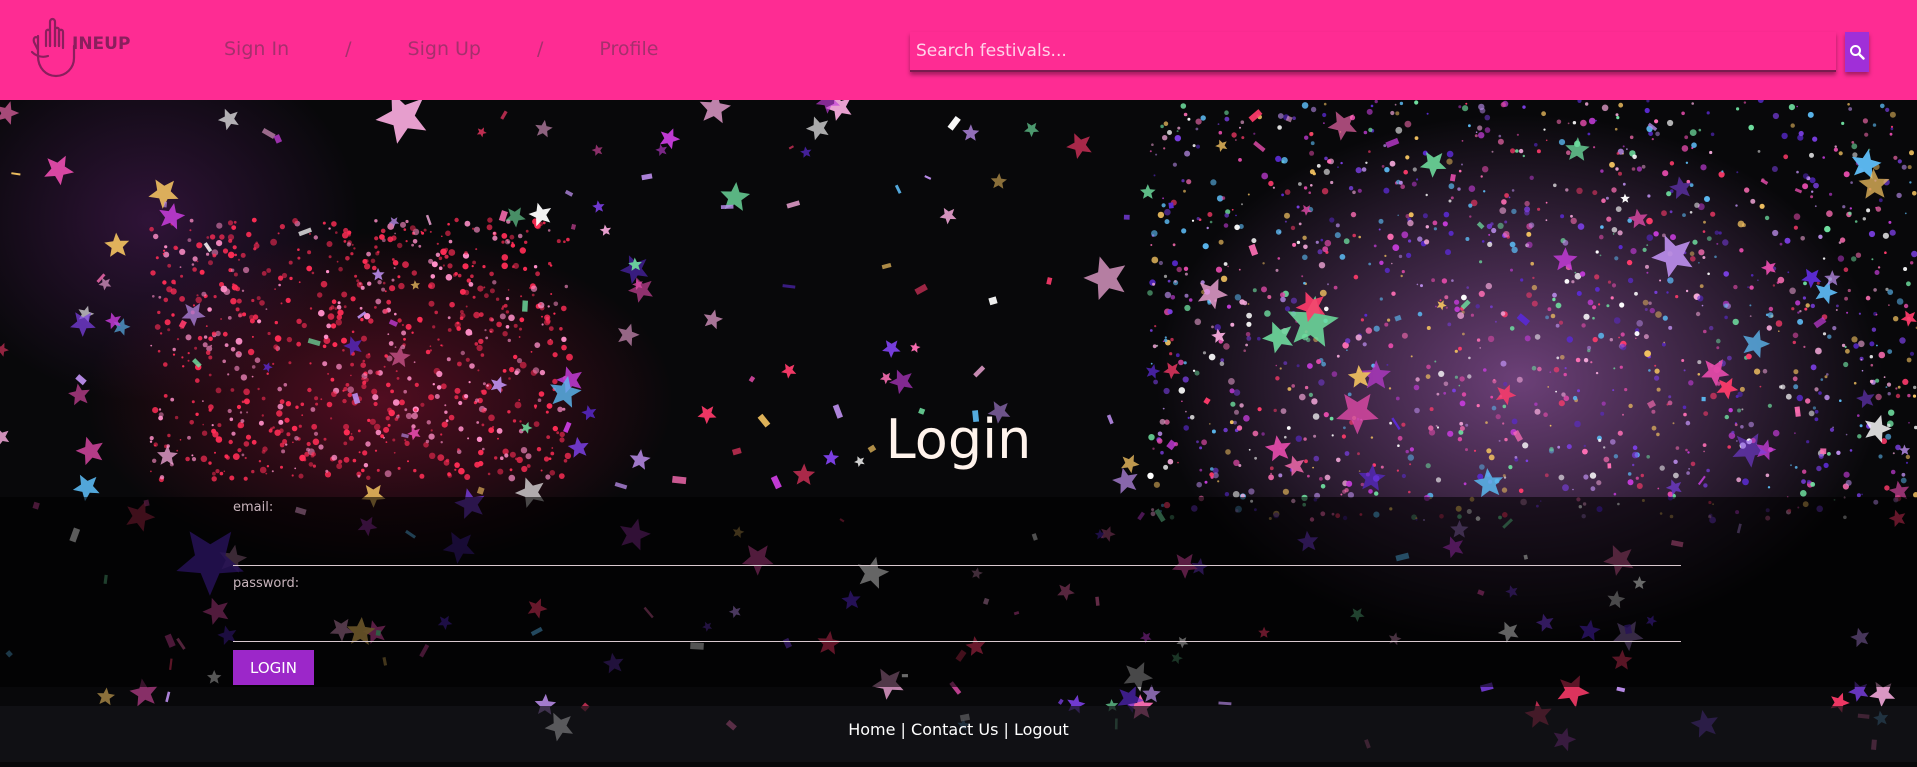 The image size is (1917, 767). I want to click on lineup-logo: INEUP, so click(79, 48).